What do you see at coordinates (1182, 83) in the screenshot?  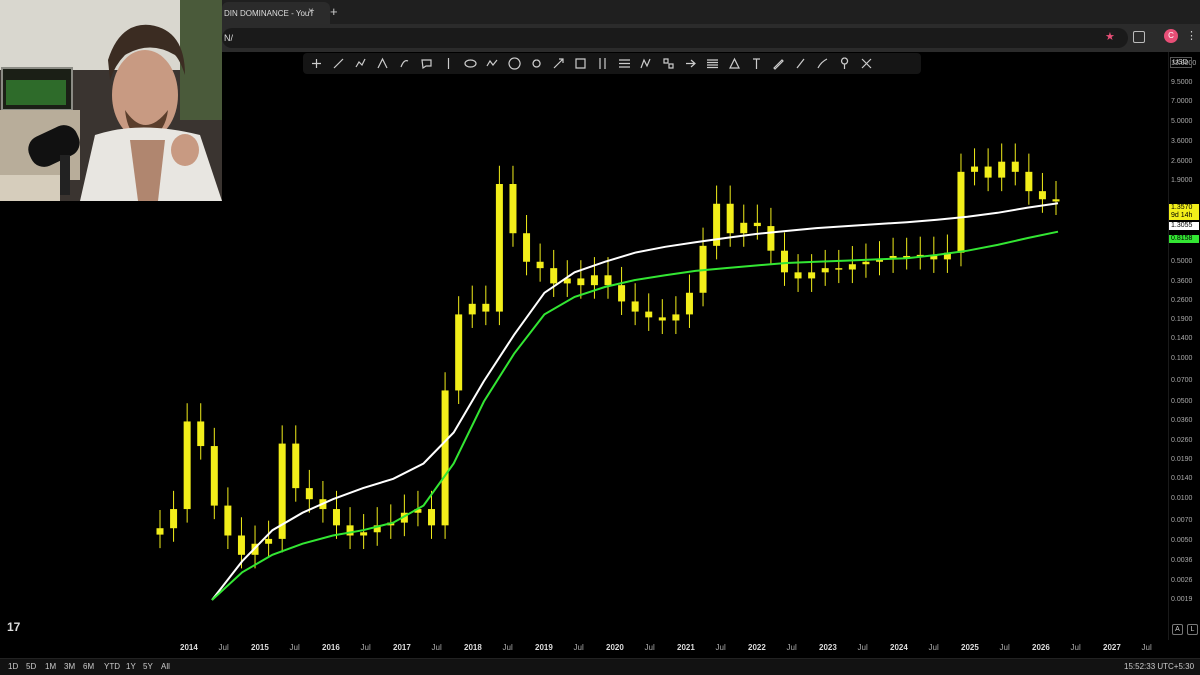 I see `price-axis-label: 9.5000` at bounding box center [1182, 83].